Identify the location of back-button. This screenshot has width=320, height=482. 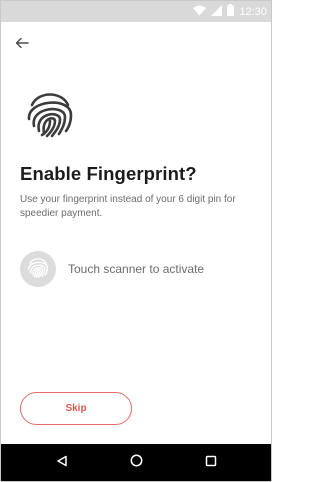
(23, 43).